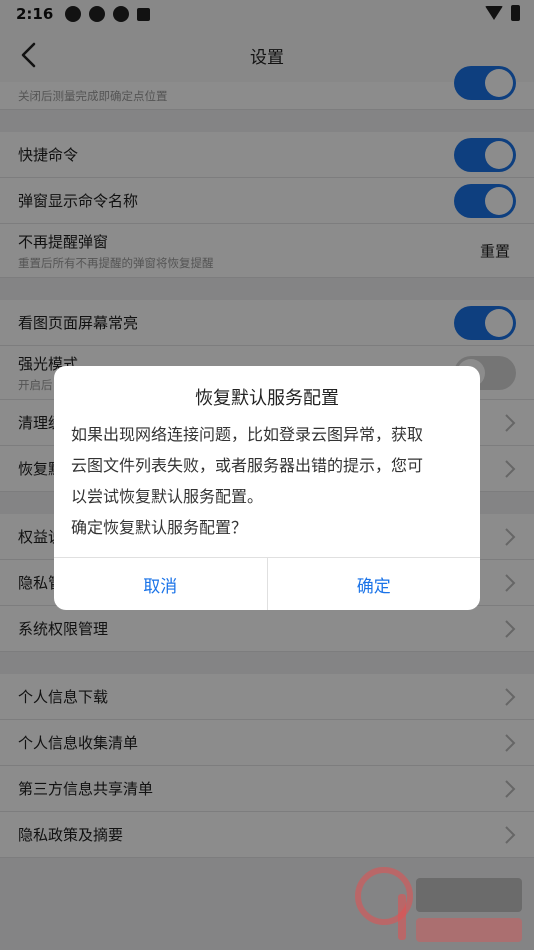 The image size is (534, 950). Describe the element at coordinates (267, 398) in the screenshot. I see `dialog-title: 恢复默认服务配置` at that location.